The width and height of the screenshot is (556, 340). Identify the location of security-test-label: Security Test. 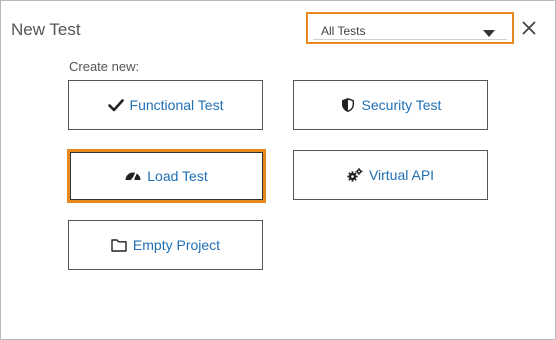
(401, 105).